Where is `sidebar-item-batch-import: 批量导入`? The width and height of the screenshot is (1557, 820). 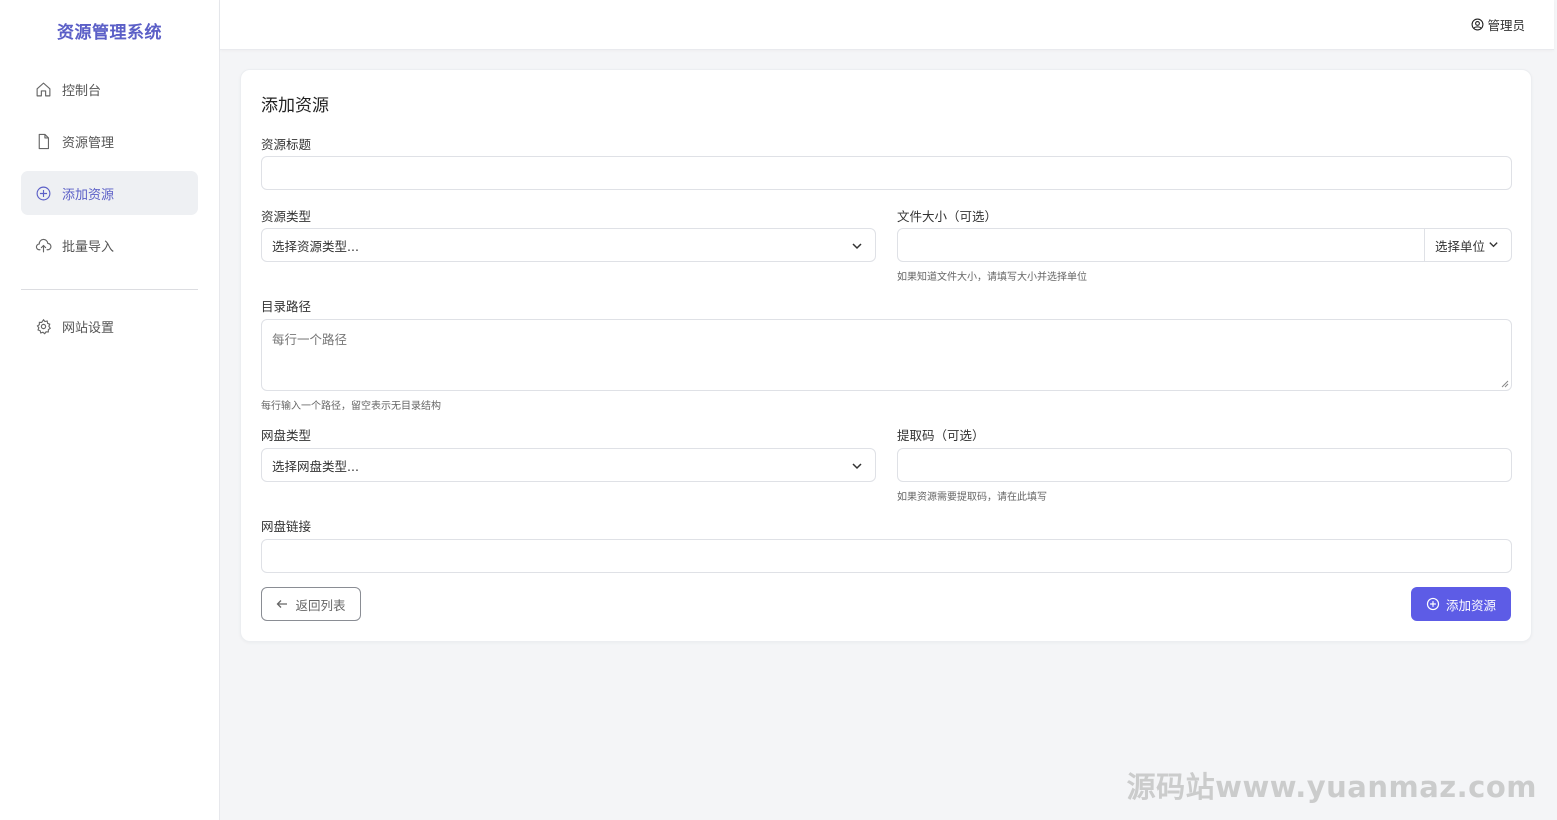
sidebar-item-batch-import: 批量导入 is located at coordinates (109, 245).